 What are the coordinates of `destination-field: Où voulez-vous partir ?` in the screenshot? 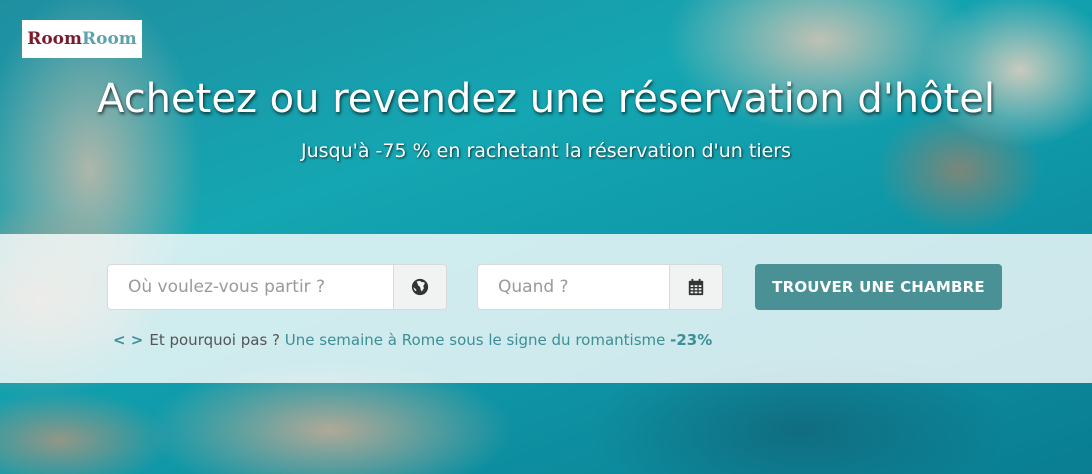 It's located at (277, 287).